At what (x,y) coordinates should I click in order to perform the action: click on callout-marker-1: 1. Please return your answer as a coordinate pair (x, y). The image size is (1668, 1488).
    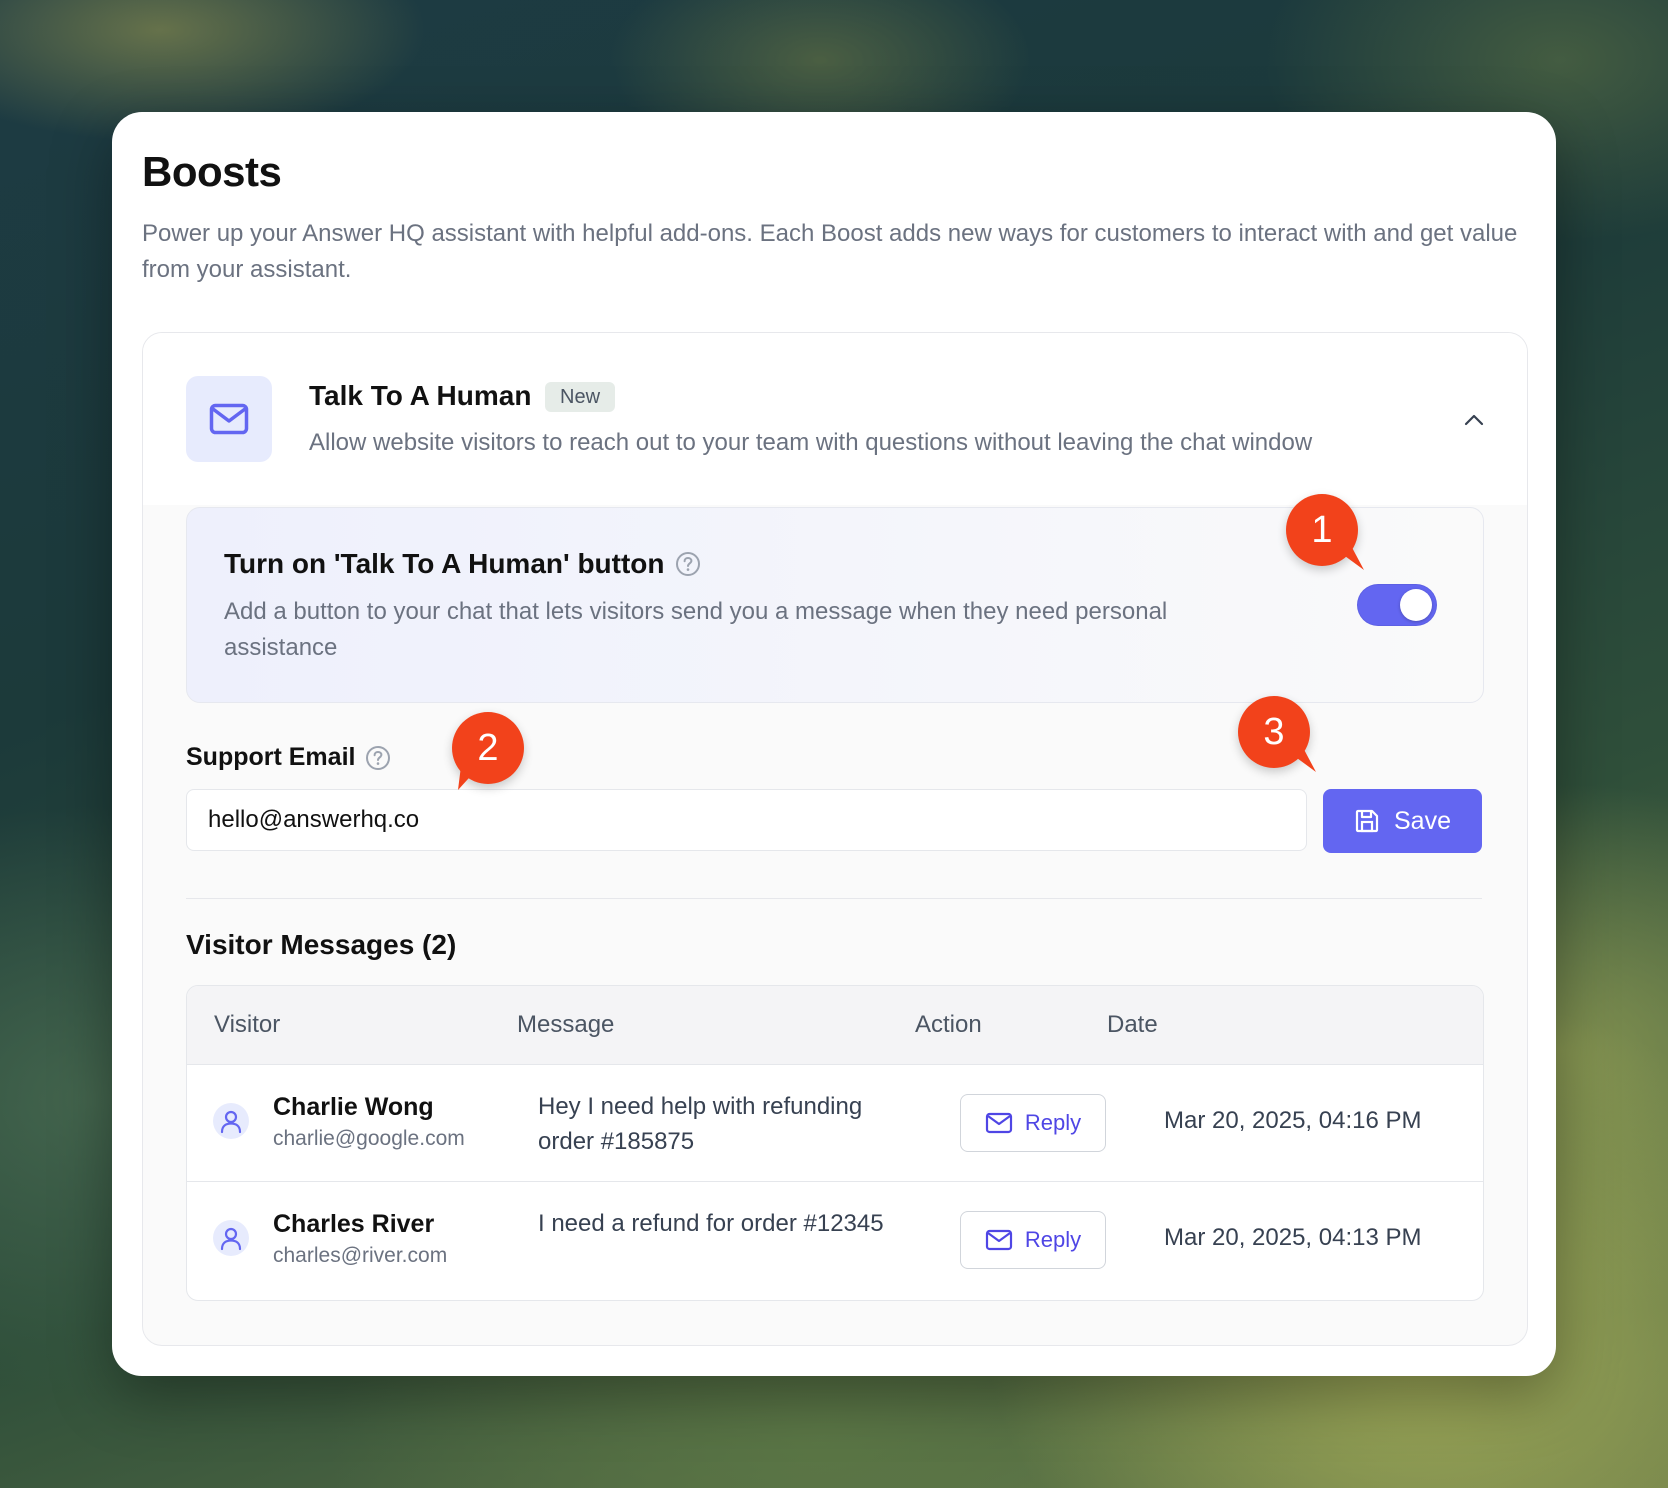
    Looking at the image, I should click on (1325, 532).